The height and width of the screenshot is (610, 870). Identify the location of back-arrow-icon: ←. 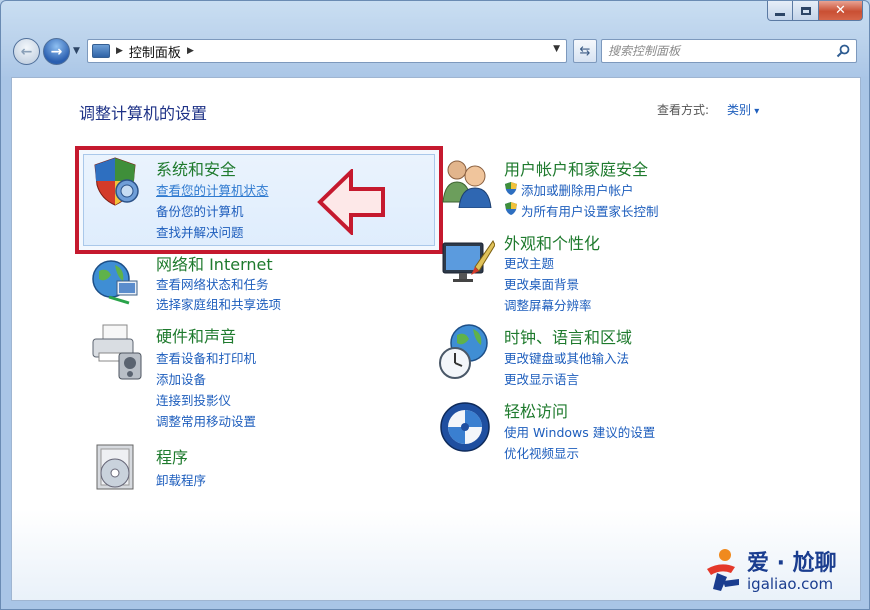
(26, 51).